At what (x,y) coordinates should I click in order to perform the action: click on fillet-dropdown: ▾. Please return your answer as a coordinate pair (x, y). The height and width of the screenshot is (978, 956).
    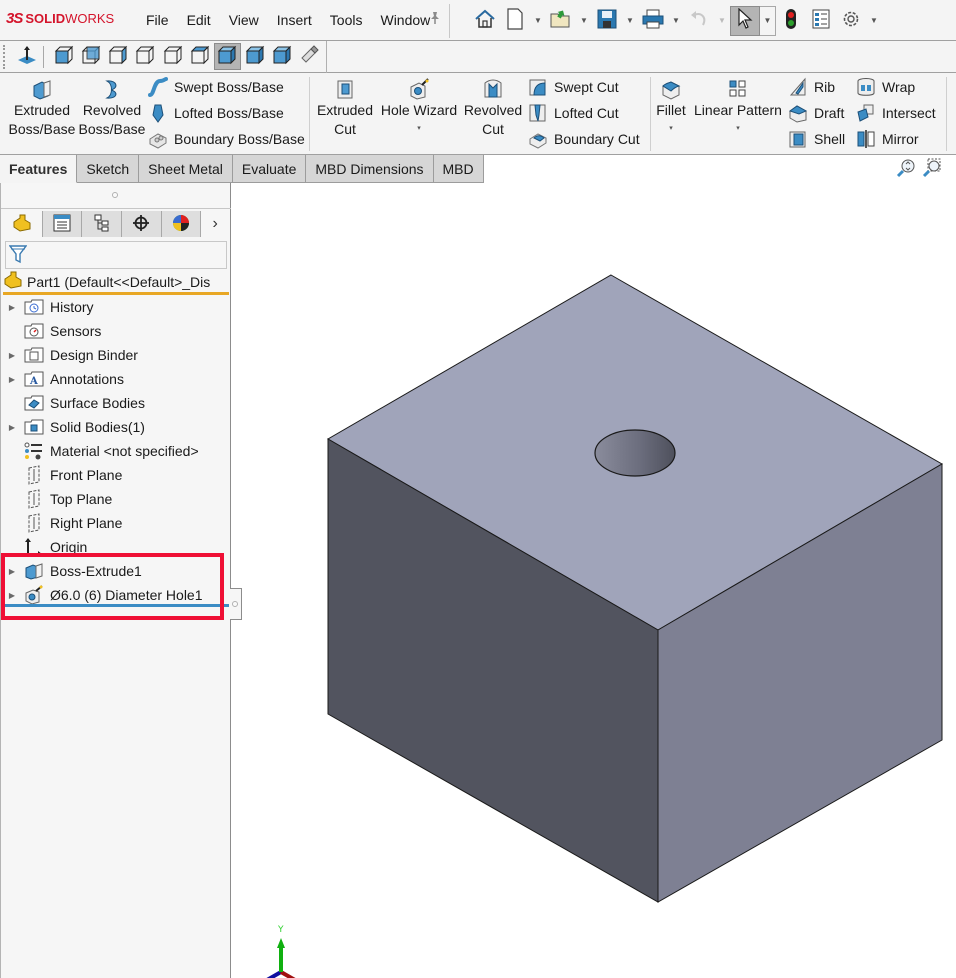
    Looking at the image, I should click on (671, 129).